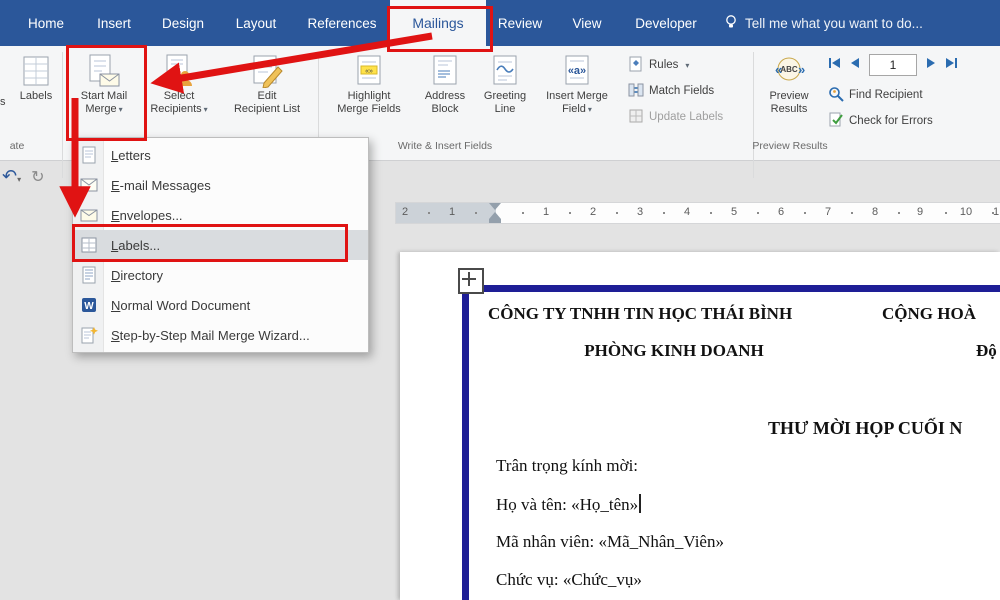 The width and height of the screenshot is (1000, 600). I want to click on select-recipients-button: Select Recipients, so click(179, 93).